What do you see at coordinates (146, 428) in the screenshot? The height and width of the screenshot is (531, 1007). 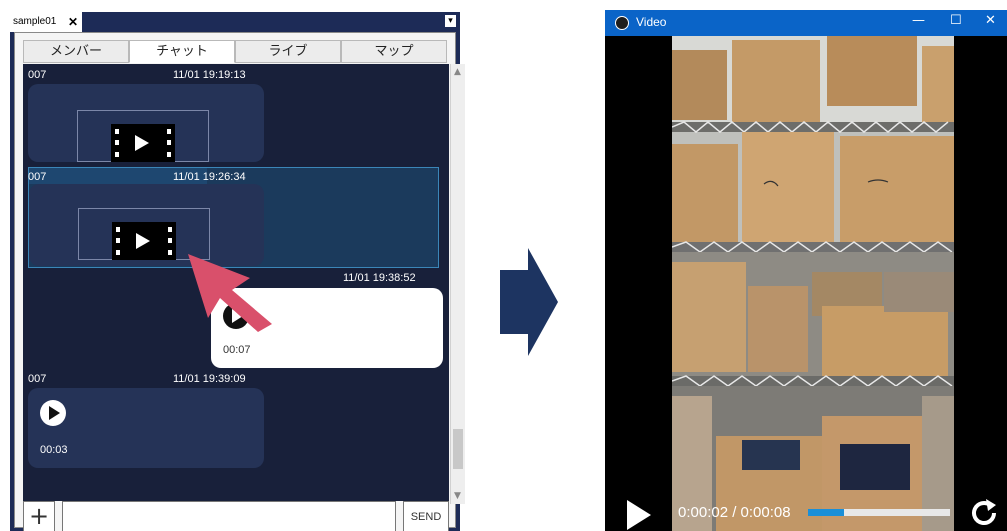 I see `audio-message-bubble: 00:03` at bounding box center [146, 428].